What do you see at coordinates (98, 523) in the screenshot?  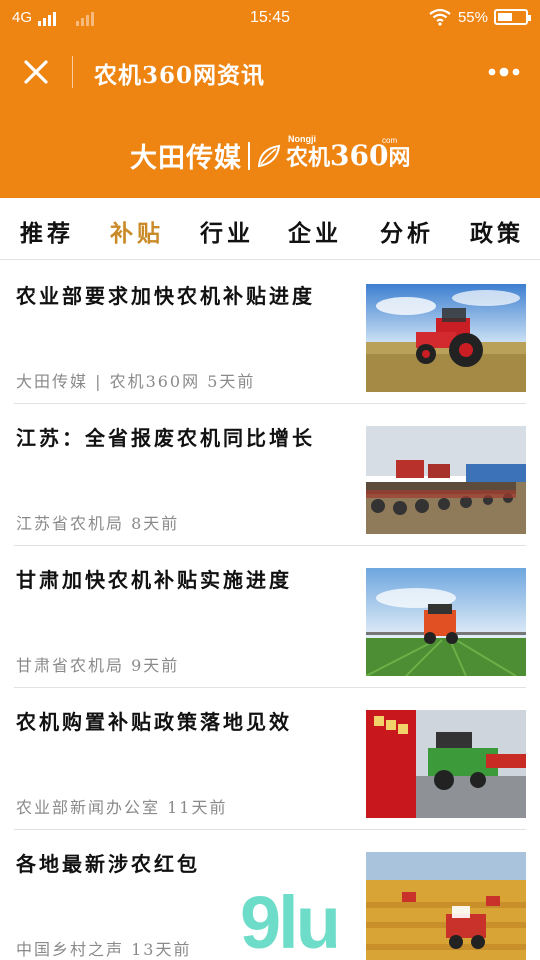 I see `news-meta: 江苏省农机局 8天前` at bounding box center [98, 523].